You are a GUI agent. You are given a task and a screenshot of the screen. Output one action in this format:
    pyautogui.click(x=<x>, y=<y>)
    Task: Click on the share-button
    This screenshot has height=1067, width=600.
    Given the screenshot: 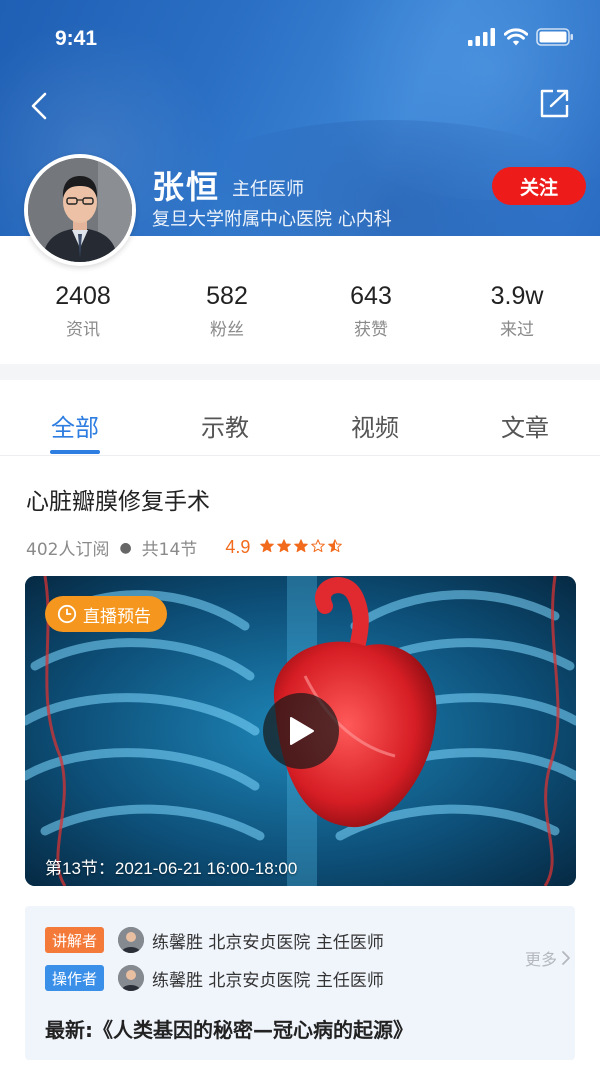 What is the action you would take?
    pyautogui.click(x=554, y=104)
    